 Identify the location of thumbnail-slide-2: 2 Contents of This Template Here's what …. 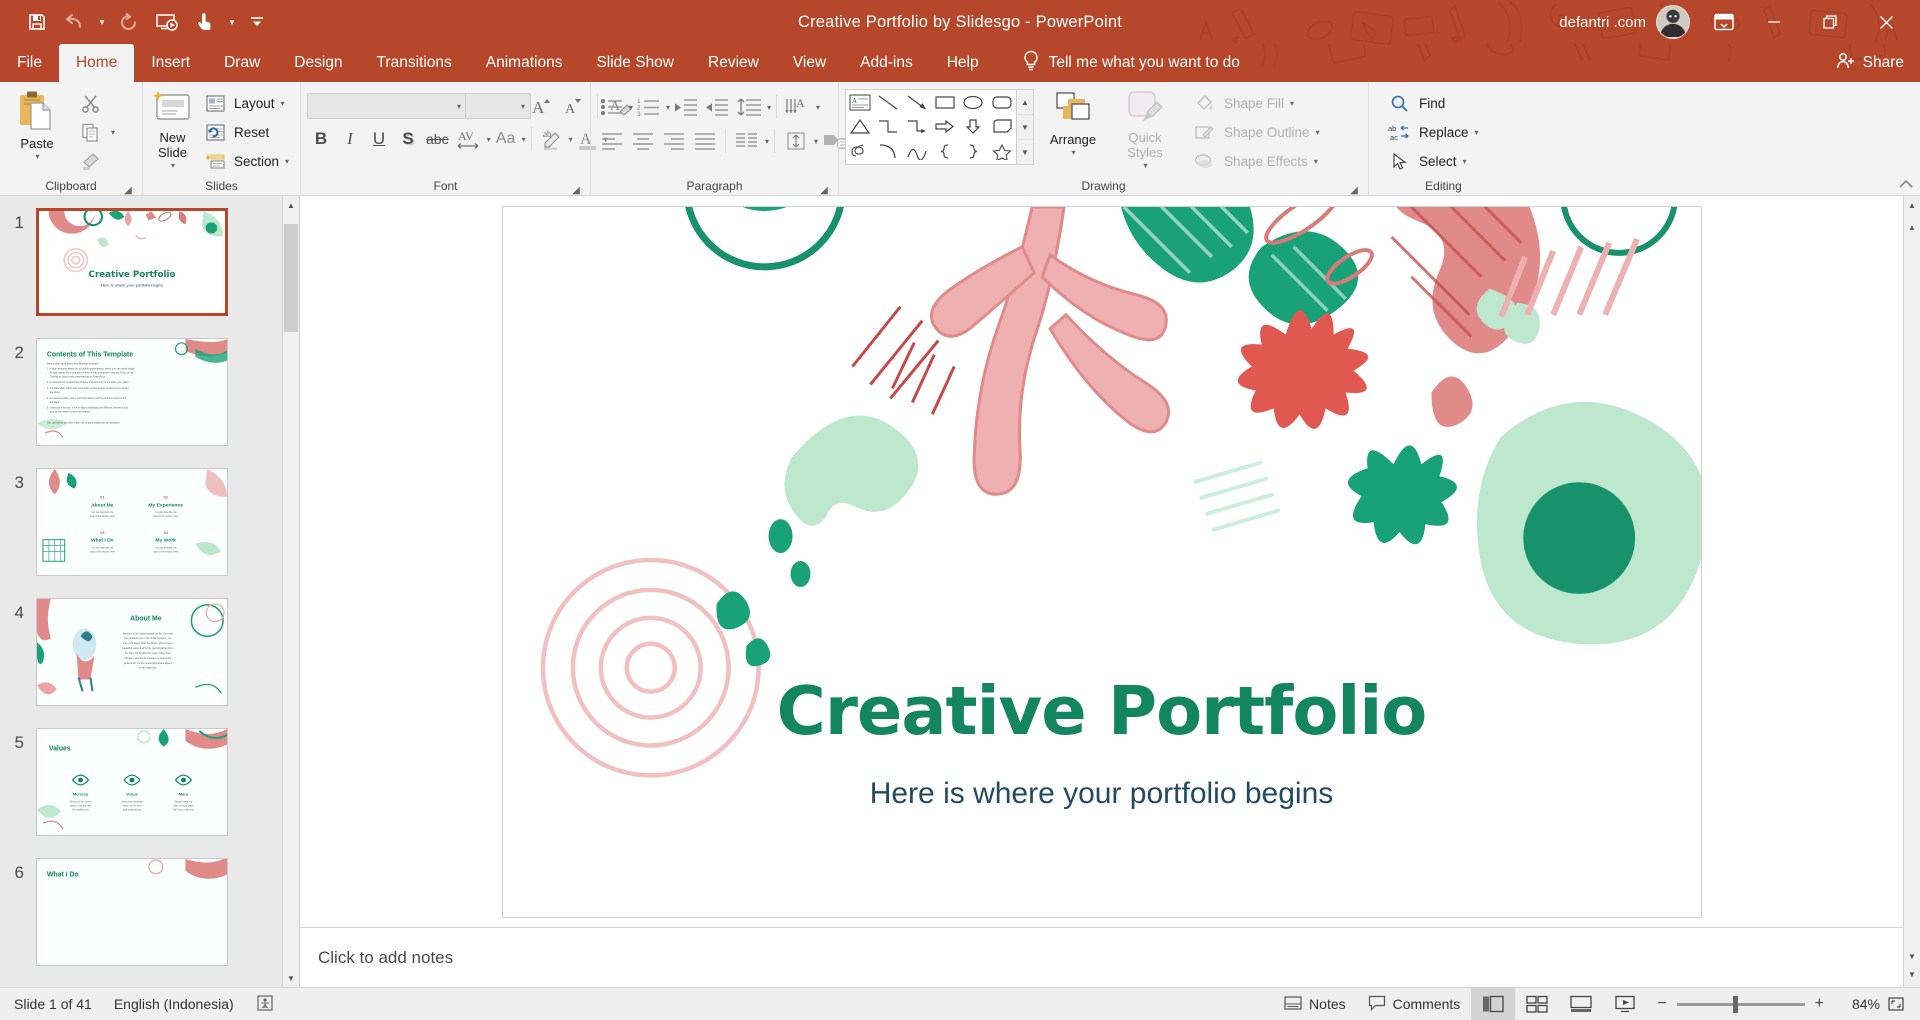
(149, 403).